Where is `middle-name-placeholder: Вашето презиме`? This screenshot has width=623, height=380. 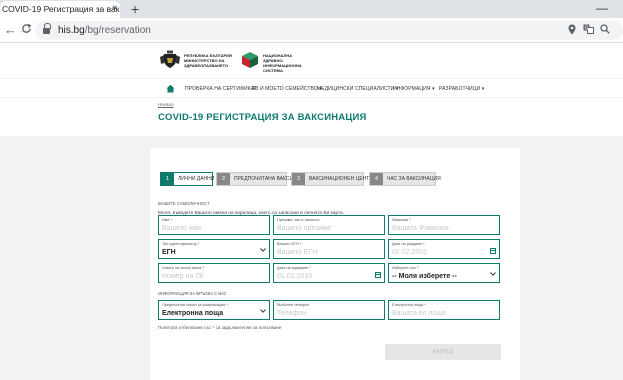 middle-name-placeholder: Вашето презиме is located at coordinates (304, 228).